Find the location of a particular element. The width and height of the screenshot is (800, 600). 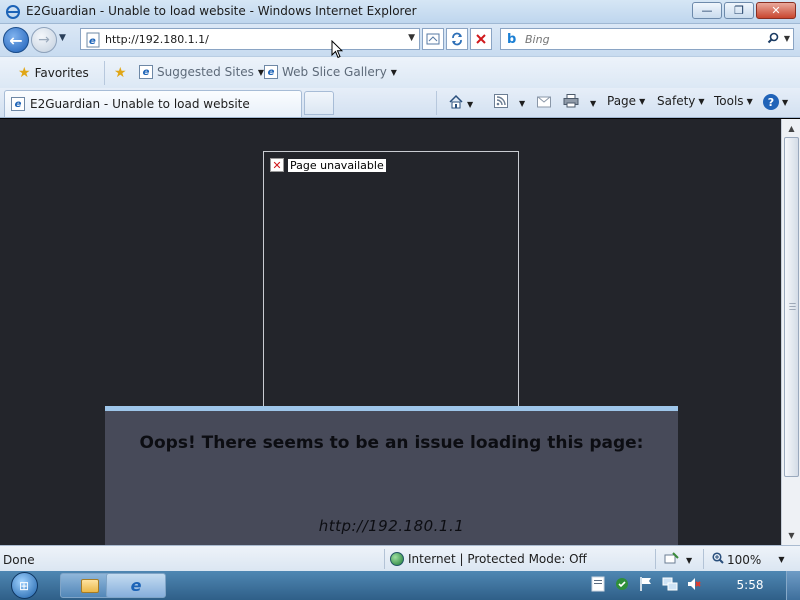

start-button: ⊞ is located at coordinates (24, 585).